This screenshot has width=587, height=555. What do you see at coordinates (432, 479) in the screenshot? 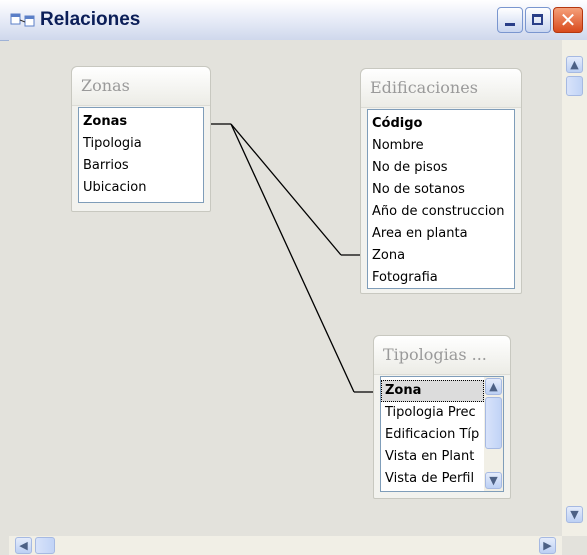
I see `field-item: Vista de Perfil` at bounding box center [432, 479].